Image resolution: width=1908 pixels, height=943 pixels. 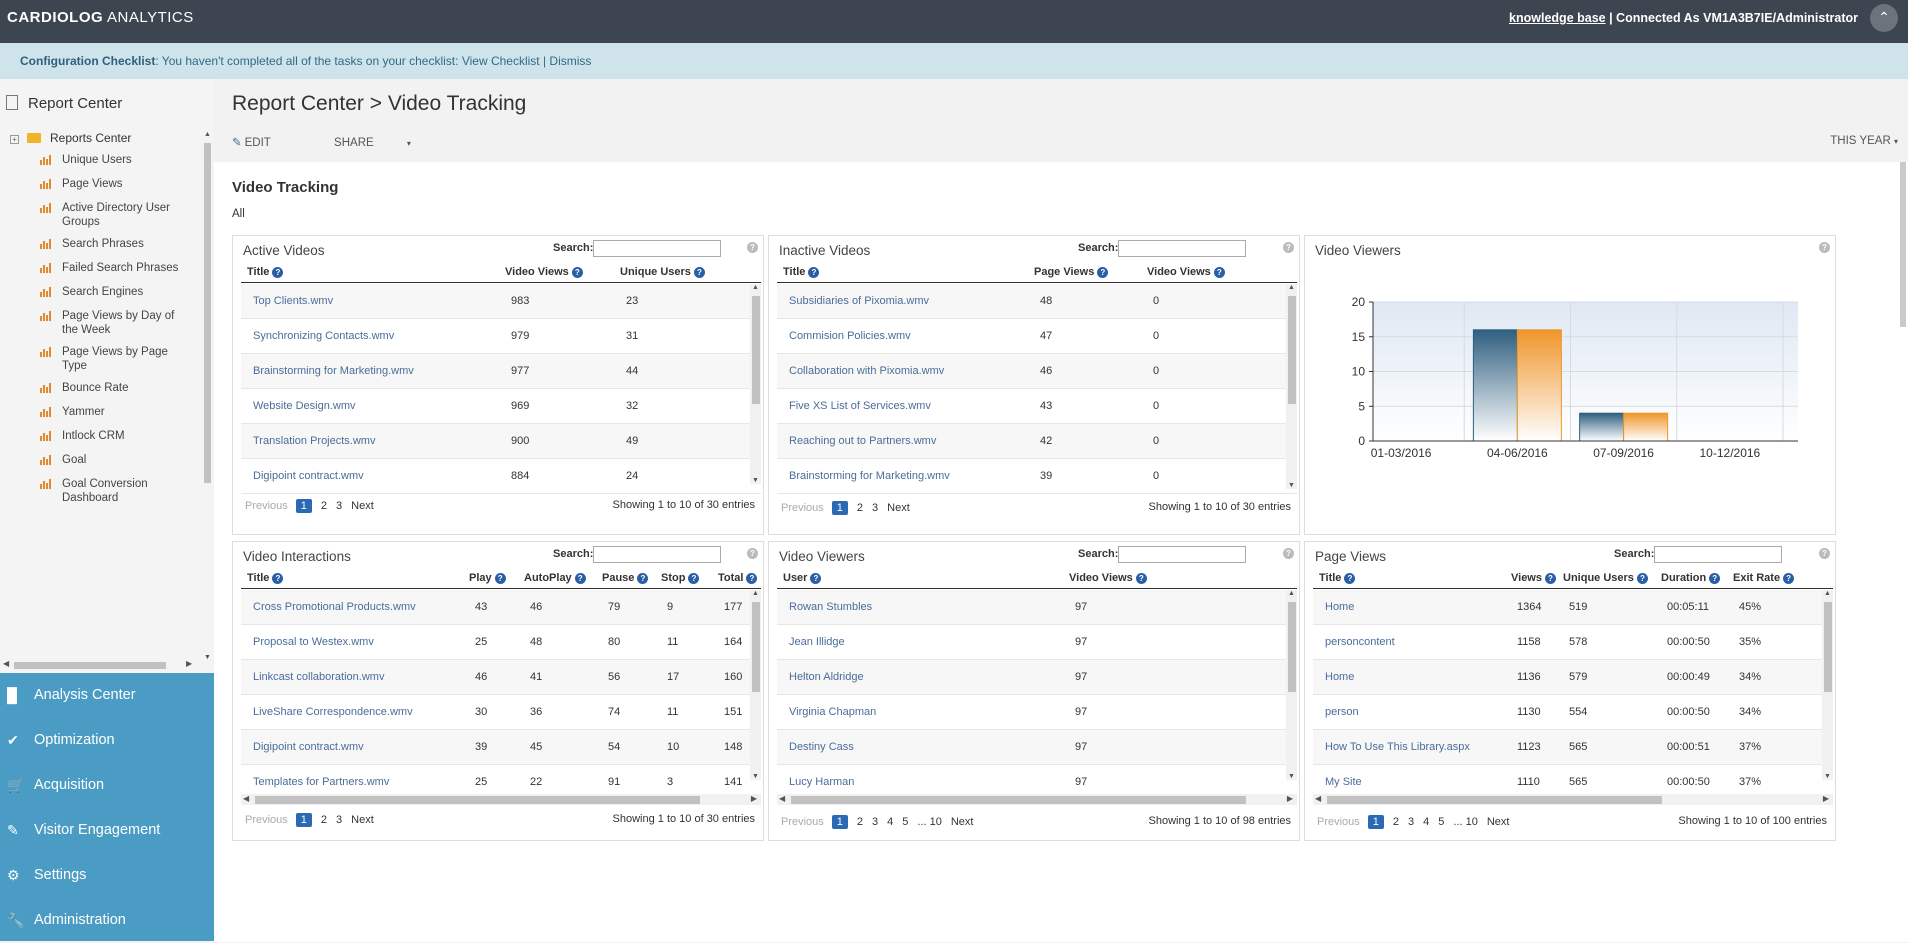 What do you see at coordinates (1360, 642) in the screenshot?
I see `row-link: personcontent` at bounding box center [1360, 642].